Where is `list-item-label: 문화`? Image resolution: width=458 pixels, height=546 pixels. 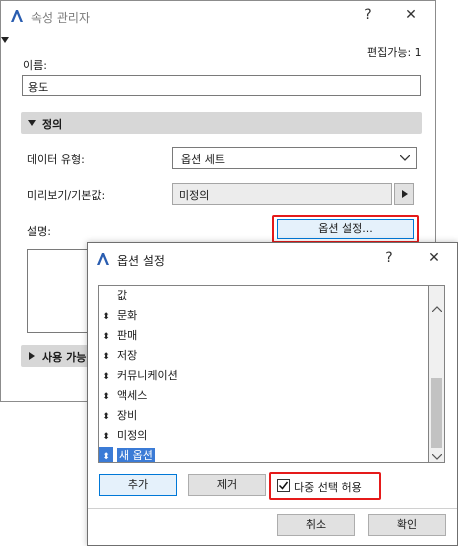
list-item-label: 문화 is located at coordinates (127, 315).